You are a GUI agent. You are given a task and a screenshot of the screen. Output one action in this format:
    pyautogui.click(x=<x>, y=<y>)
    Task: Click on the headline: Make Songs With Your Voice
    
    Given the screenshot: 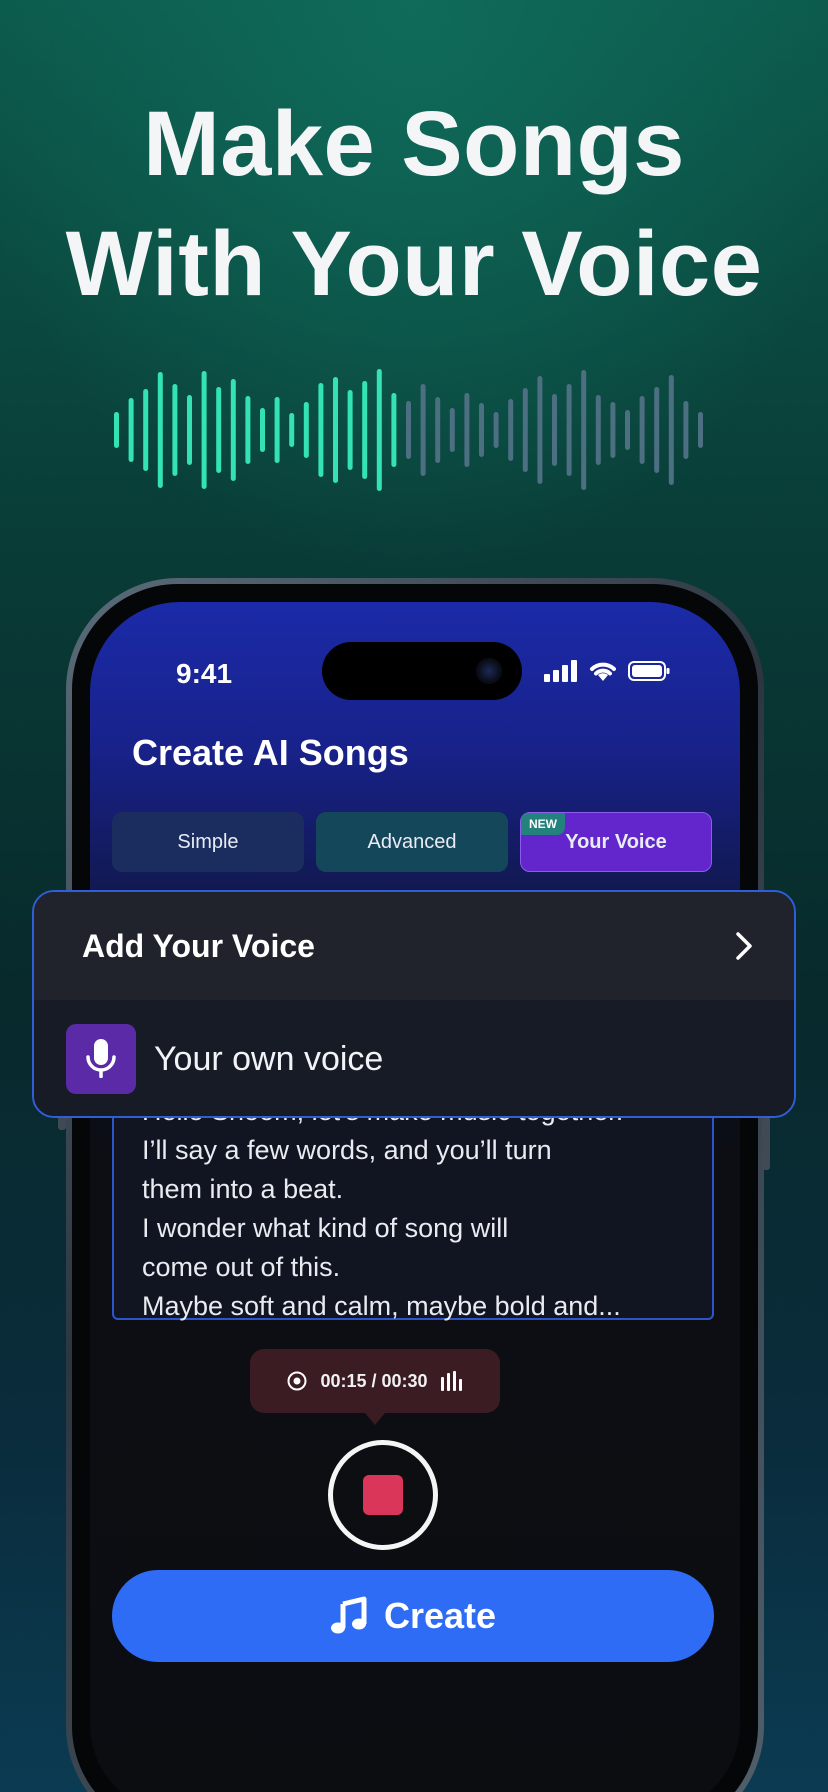 What is the action you would take?
    pyautogui.click(x=414, y=204)
    